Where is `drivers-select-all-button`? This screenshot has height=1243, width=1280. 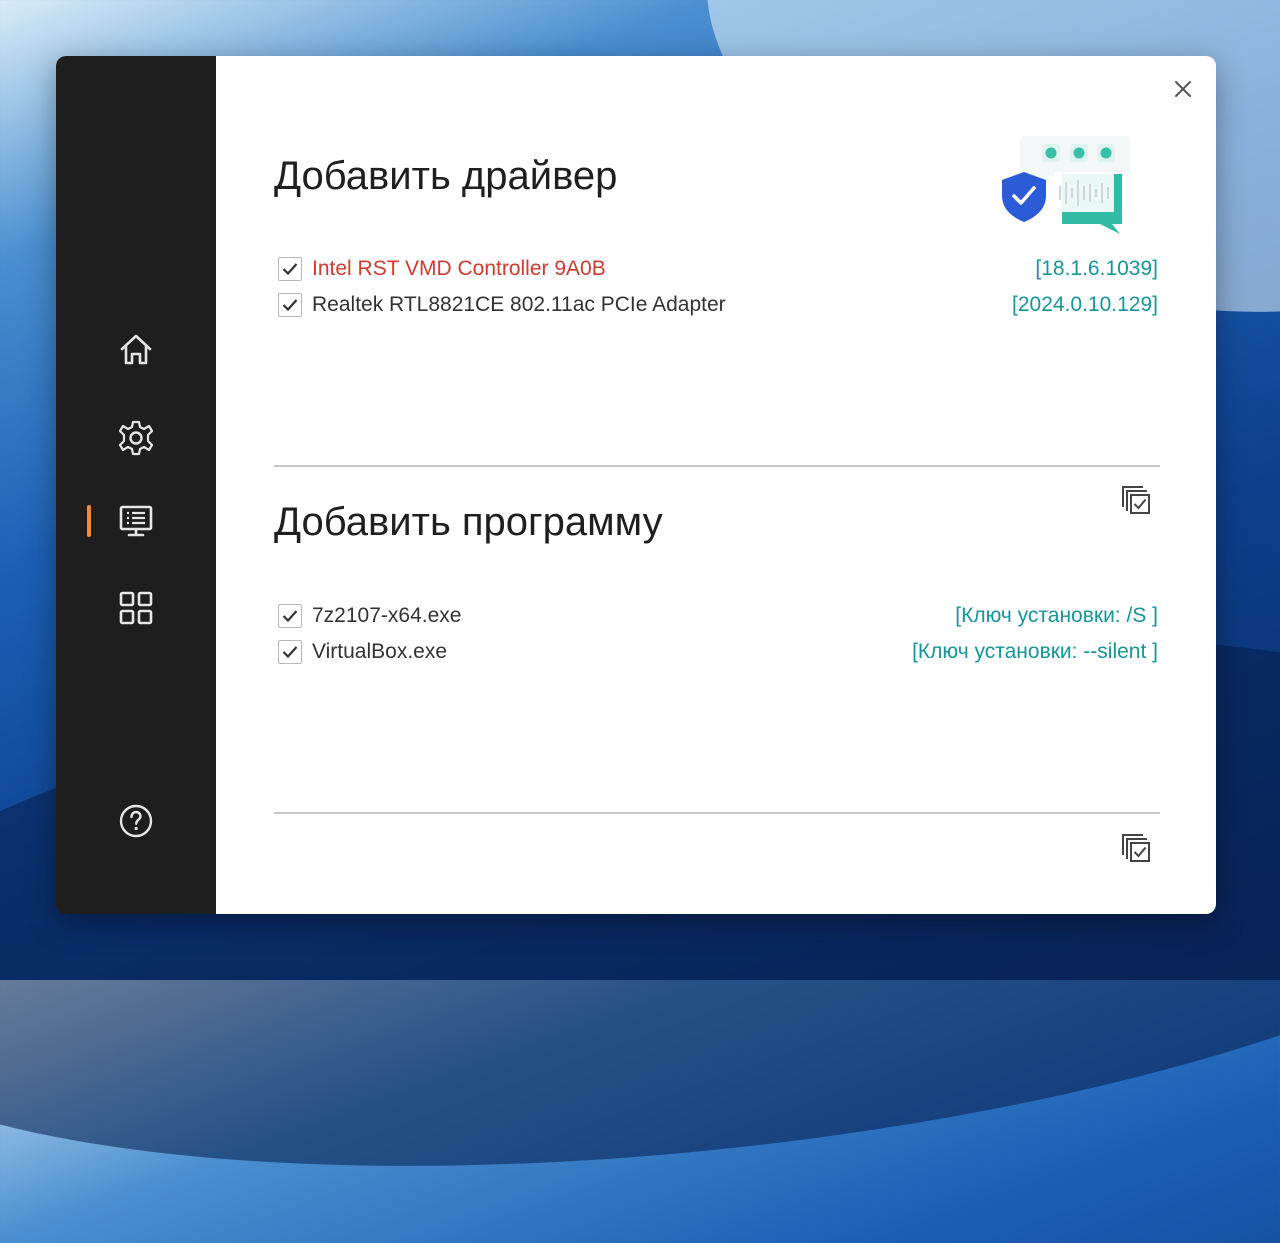 drivers-select-all-button is located at coordinates (1136, 500).